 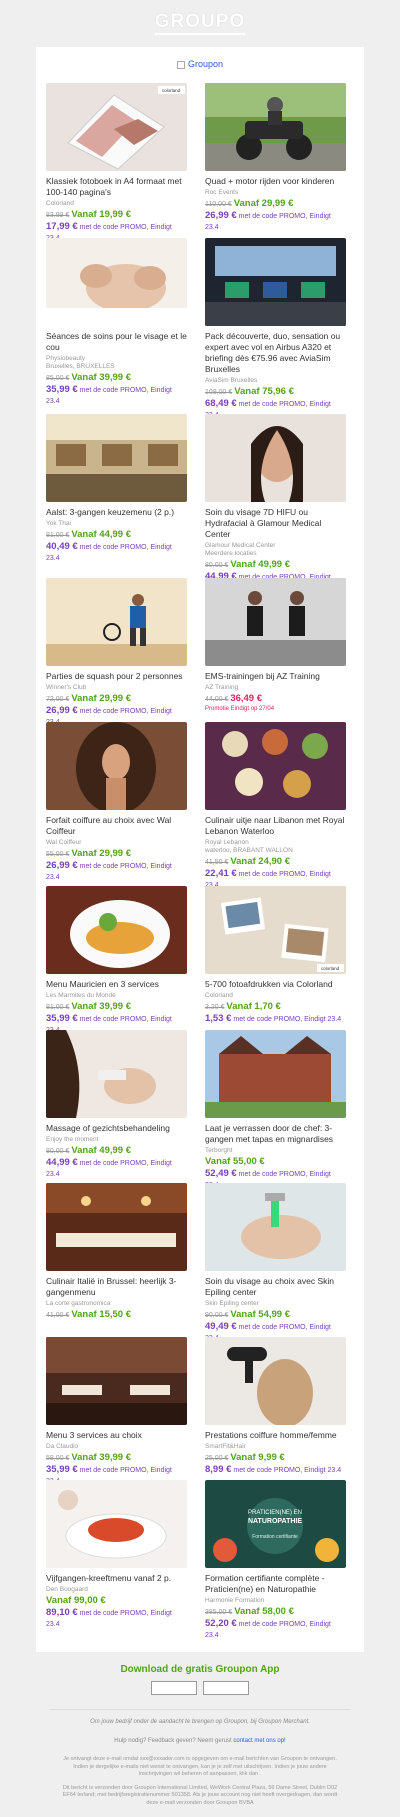 I want to click on promo-price: 49,49 €, so click(x=221, y=1326).